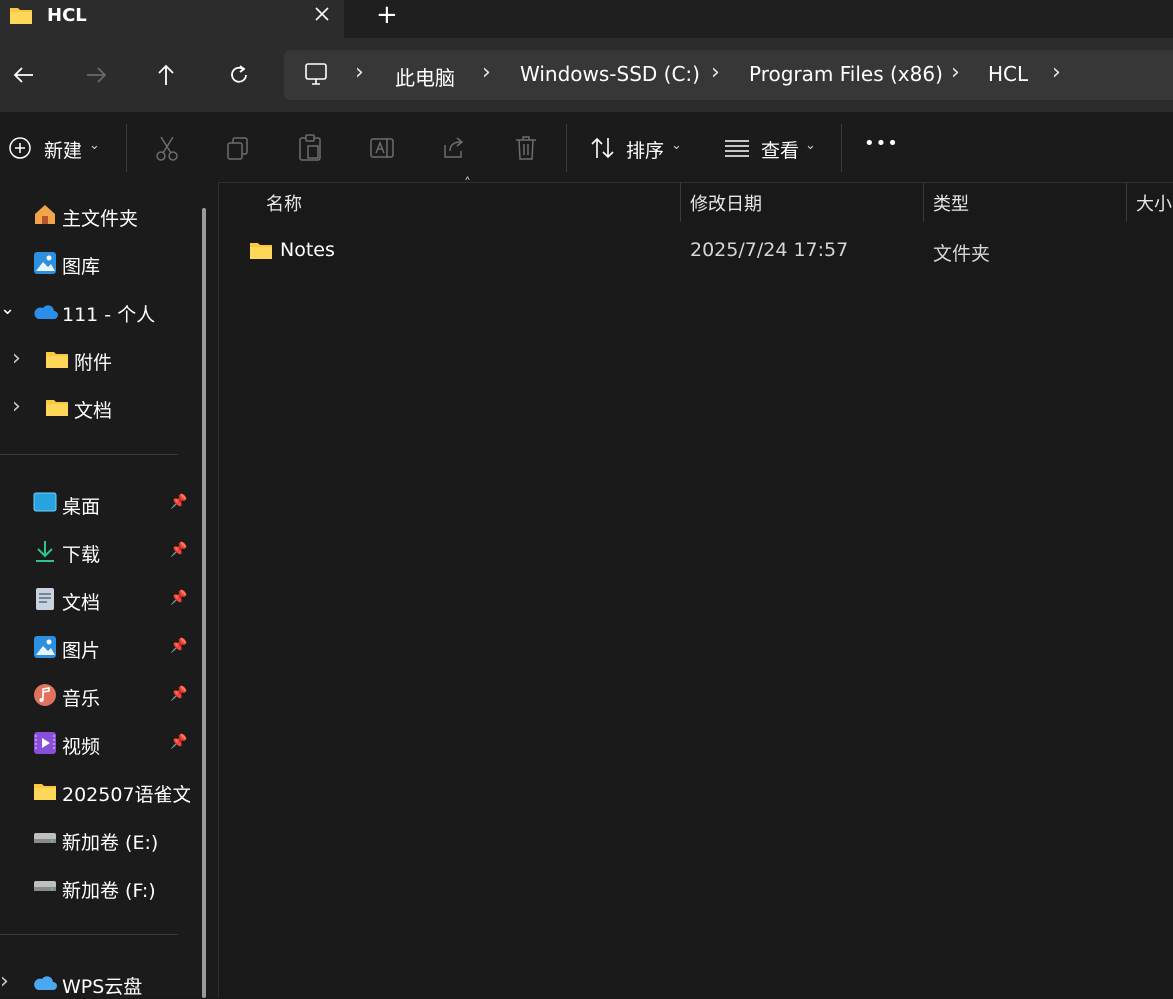  Describe the element at coordinates (382, 148) in the screenshot. I see `rename-icon` at that location.